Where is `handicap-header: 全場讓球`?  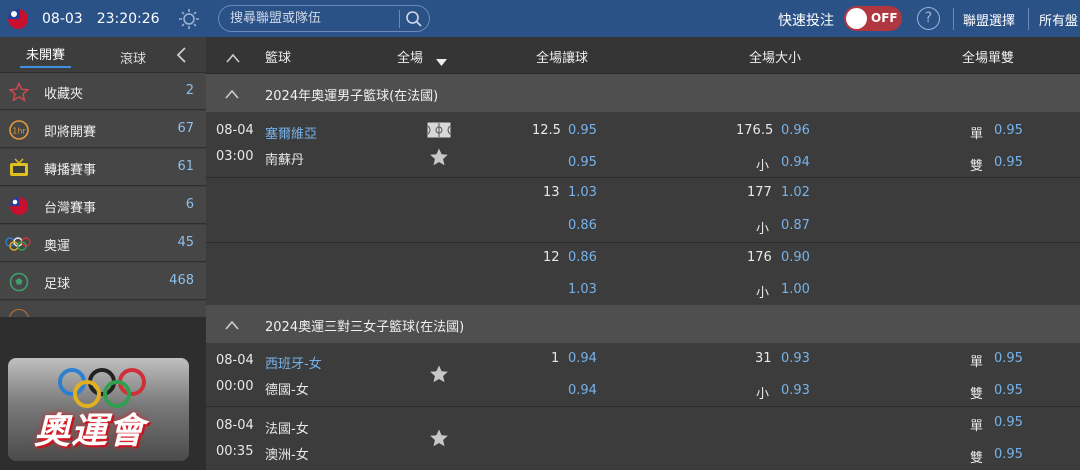 handicap-header: 全場讓球 is located at coordinates (562, 58).